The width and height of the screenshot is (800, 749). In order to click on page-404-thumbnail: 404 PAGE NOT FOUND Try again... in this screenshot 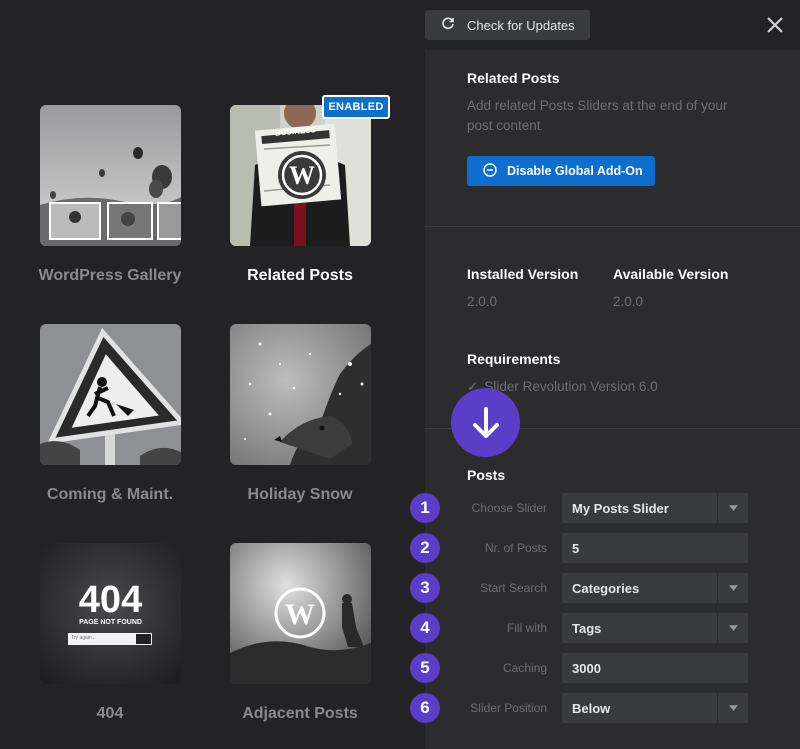, I will do `click(110, 613)`.